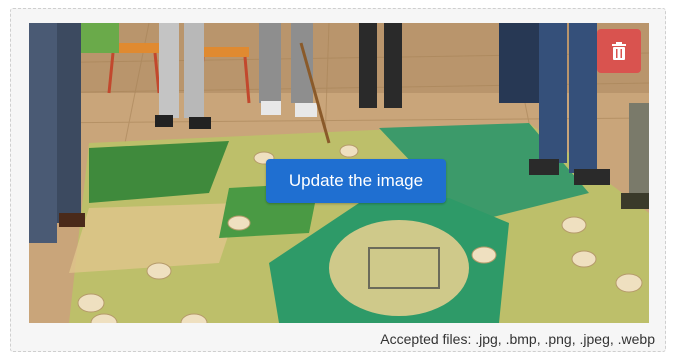 This screenshot has height=360, width=674. I want to click on delete-image-button, so click(619, 51).